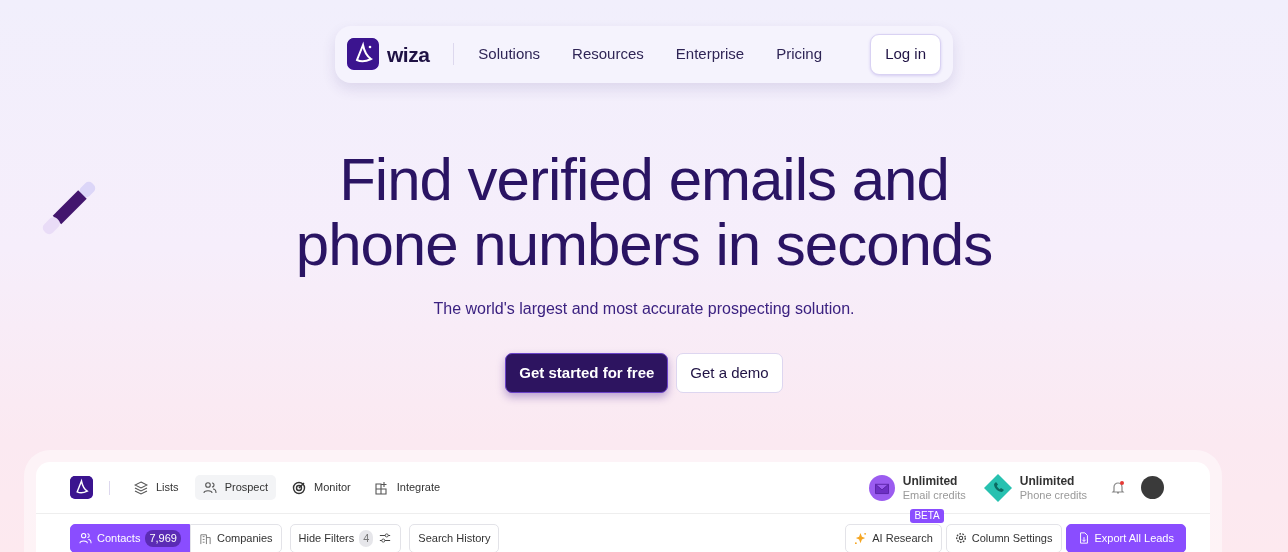  I want to click on phone-icon, so click(997, 487).